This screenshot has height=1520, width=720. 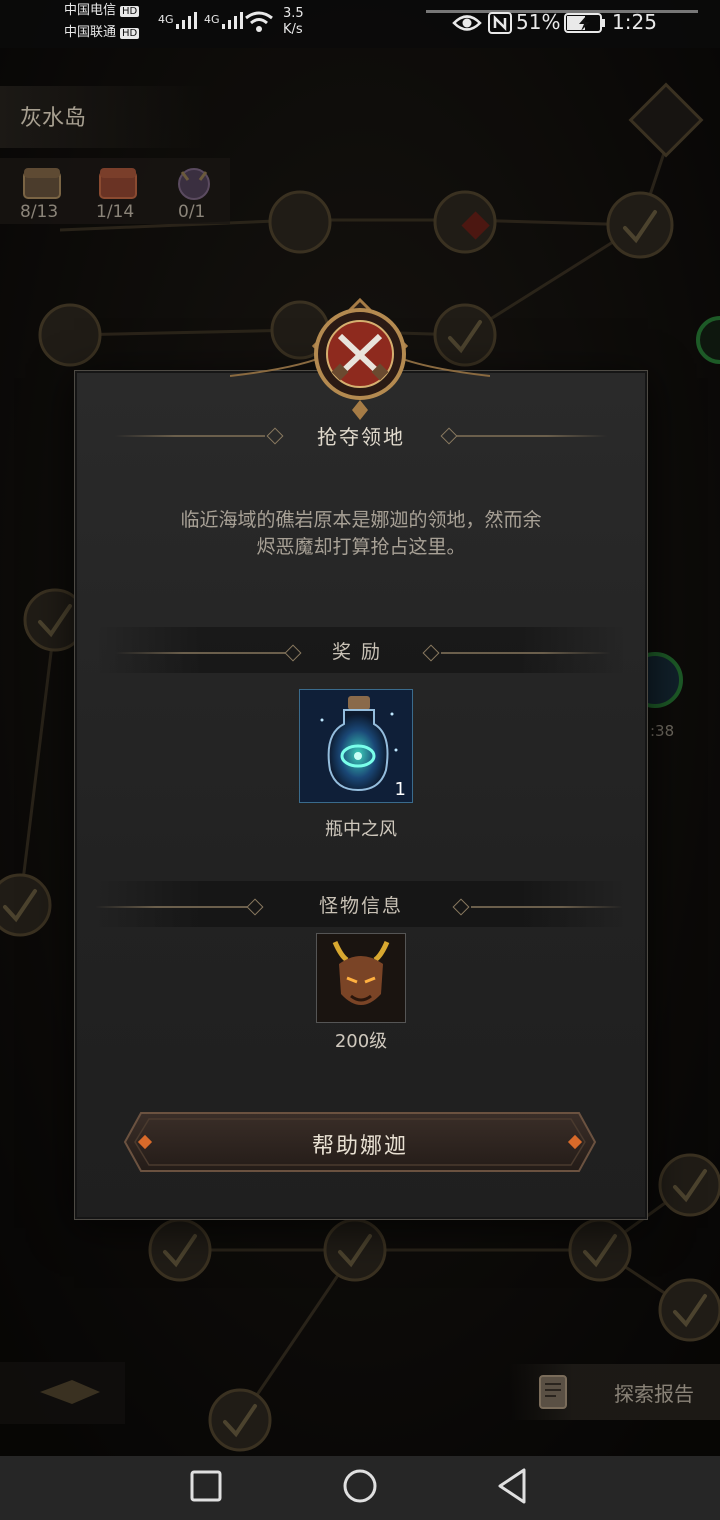 What do you see at coordinates (115, 212) in the screenshot?
I see `counter-treasure: 1/14` at bounding box center [115, 212].